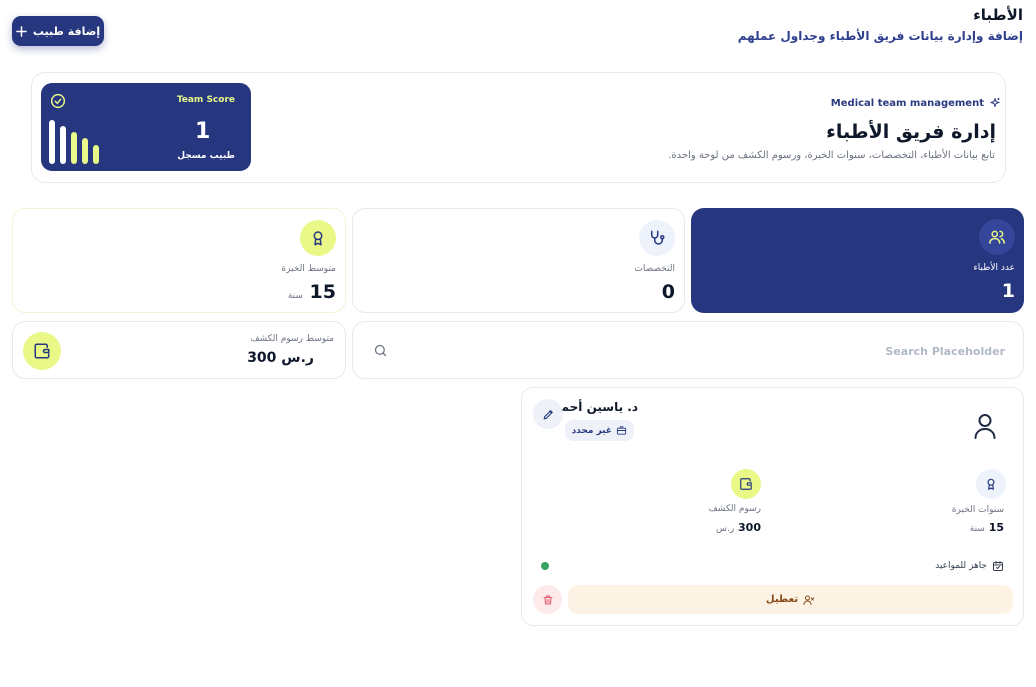 The image size is (1036, 687). What do you see at coordinates (998, 15) in the screenshot?
I see `page-title: الأطباء` at bounding box center [998, 15].